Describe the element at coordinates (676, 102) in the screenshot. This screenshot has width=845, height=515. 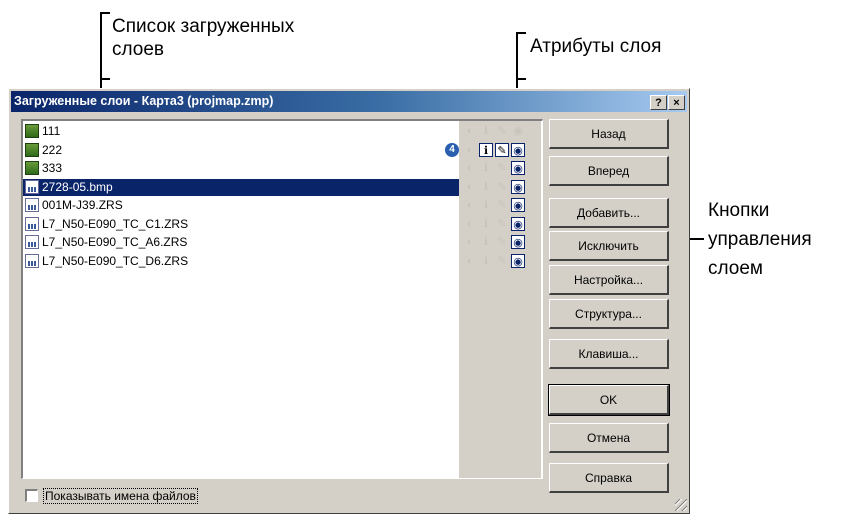
I see `close-title-button: ×` at that location.